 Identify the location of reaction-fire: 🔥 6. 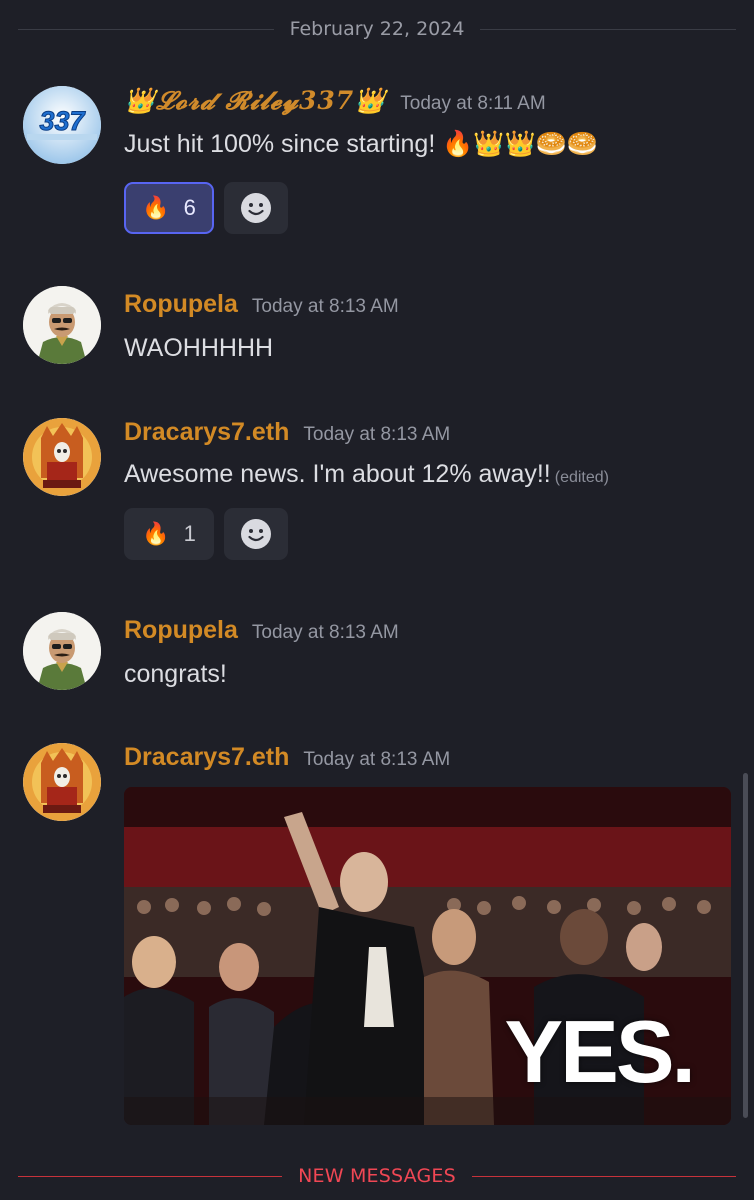
(169, 208).